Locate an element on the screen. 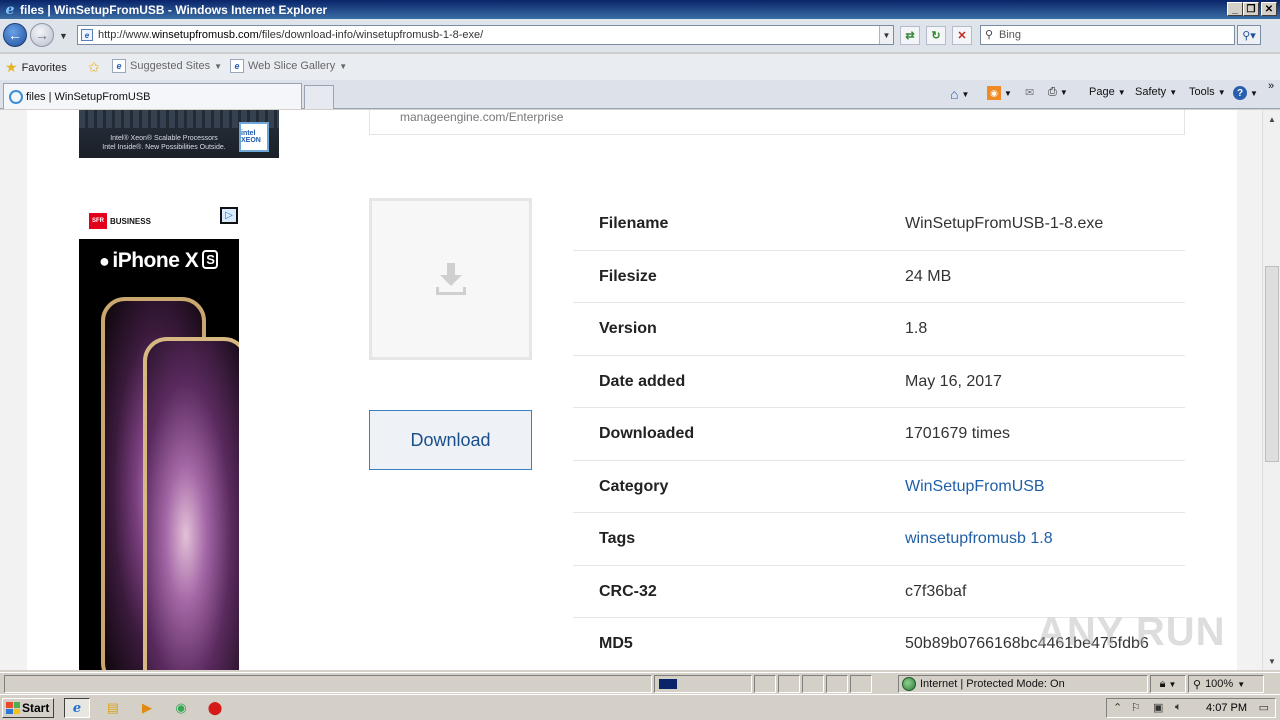  info-value-link: winsetupfromusb 1.8 is located at coordinates (979, 539).